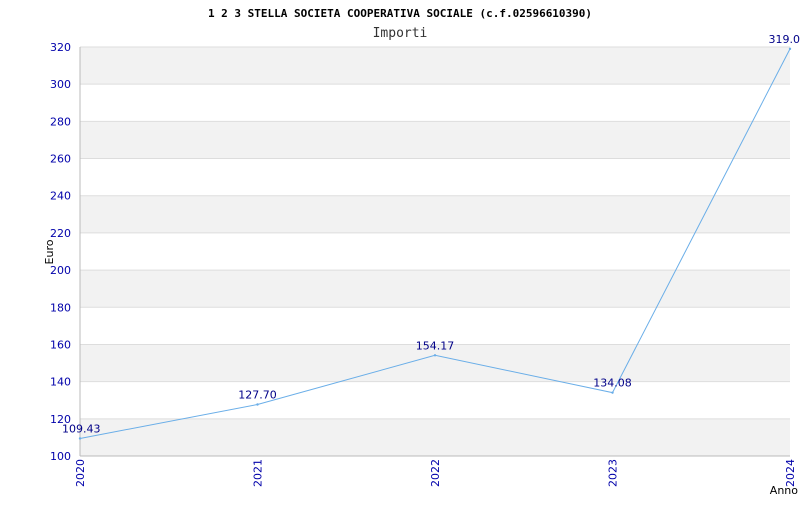 This screenshot has height=505, width=800. What do you see at coordinates (258, 473) in the screenshot?
I see `x-tick-label: 2021` at bounding box center [258, 473].